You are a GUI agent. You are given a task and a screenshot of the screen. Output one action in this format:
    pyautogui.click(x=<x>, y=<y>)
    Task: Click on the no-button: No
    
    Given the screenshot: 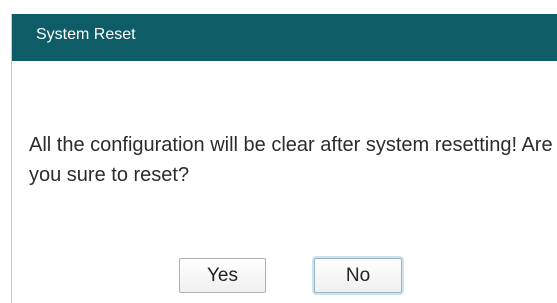 What is the action you would take?
    pyautogui.click(x=358, y=275)
    